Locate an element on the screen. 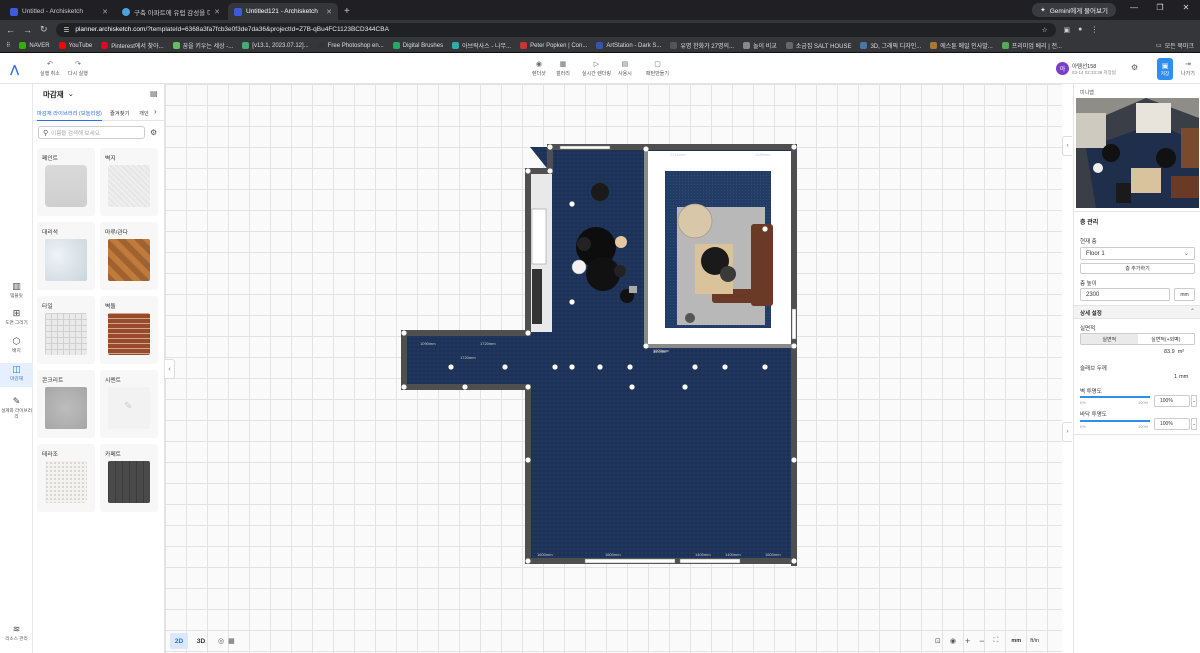 This screenshot has width=1200, height=653. menu-icon: ⋮ is located at coordinates (1094, 29).